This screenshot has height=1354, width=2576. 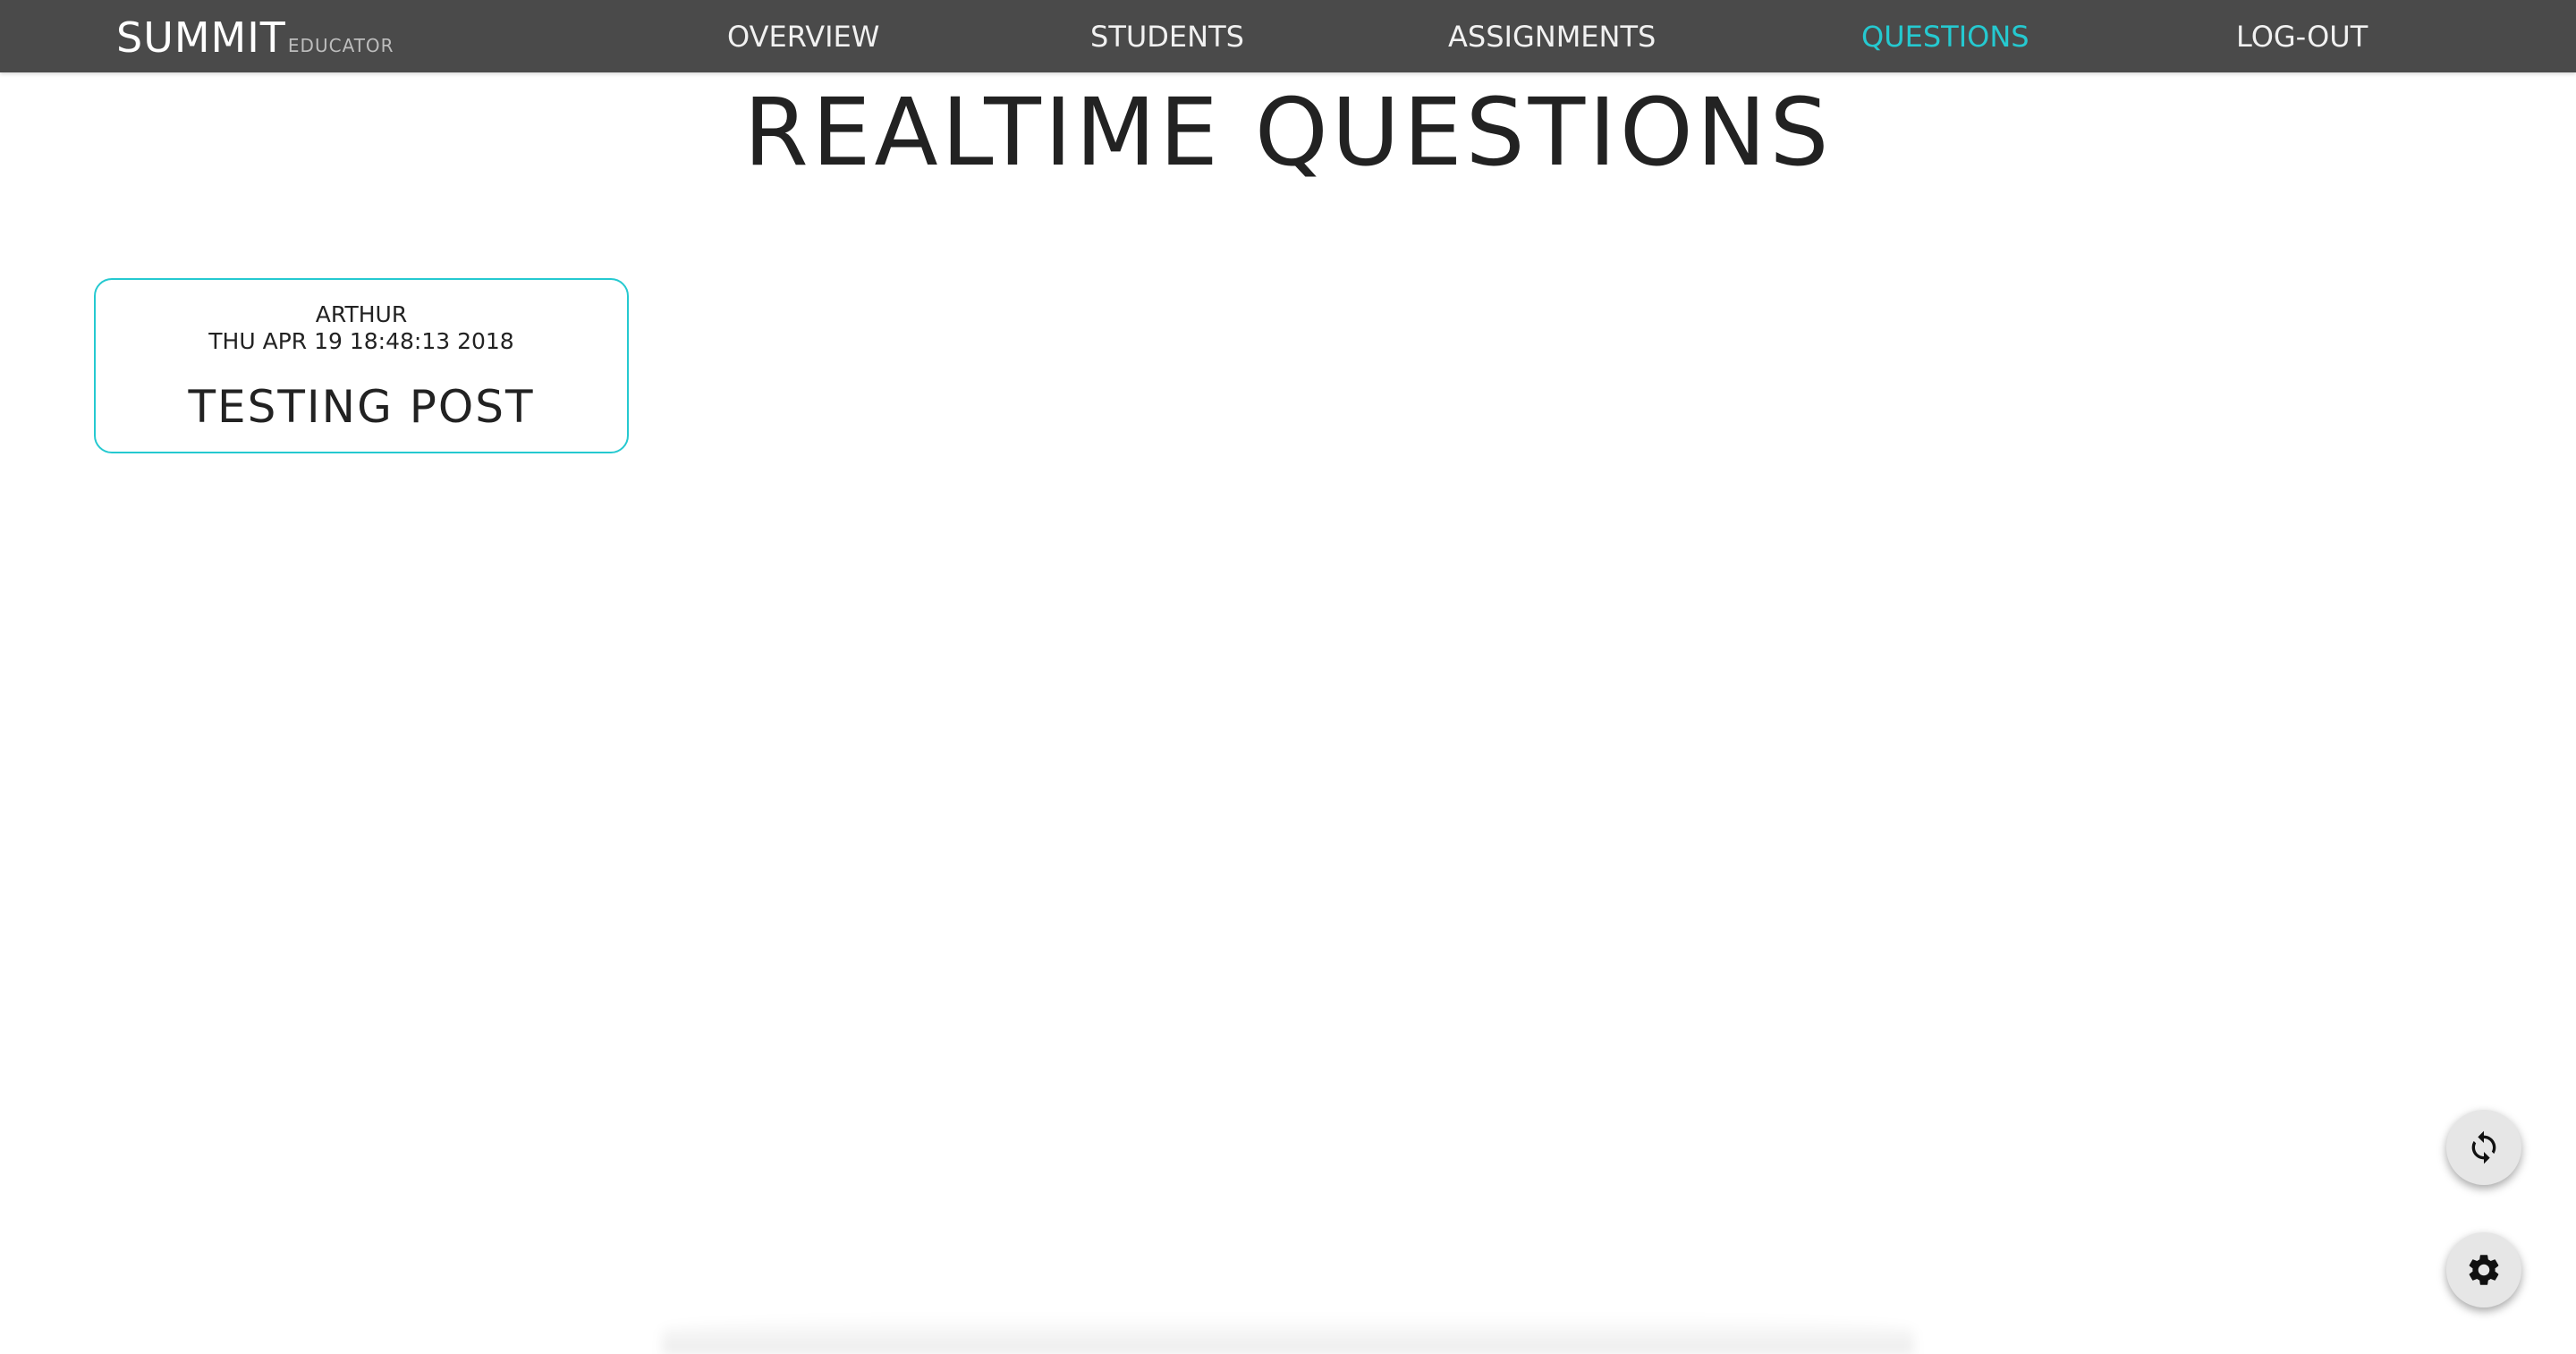 I want to click on nav-assignments: ASSIGNMENTS, so click(x=1552, y=36).